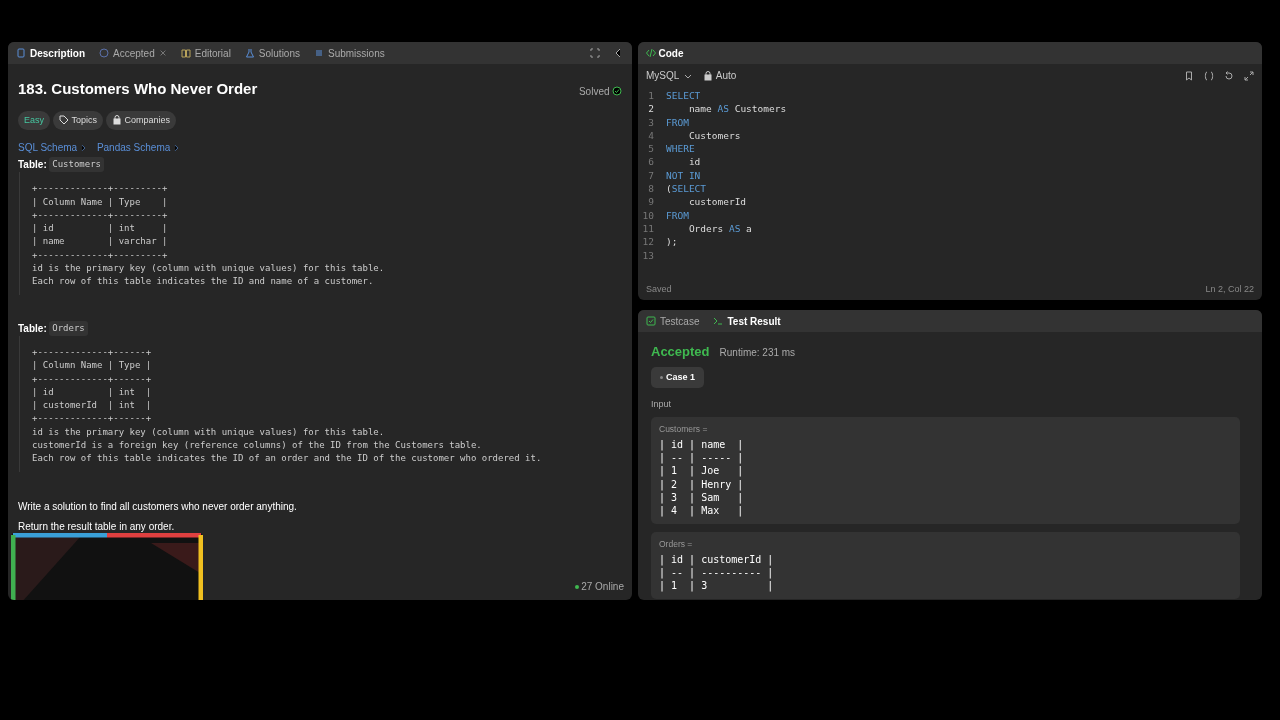 The height and width of the screenshot is (720, 1280). What do you see at coordinates (676, 544) in the screenshot?
I see `input-name: Orders =` at bounding box center [676, 544].